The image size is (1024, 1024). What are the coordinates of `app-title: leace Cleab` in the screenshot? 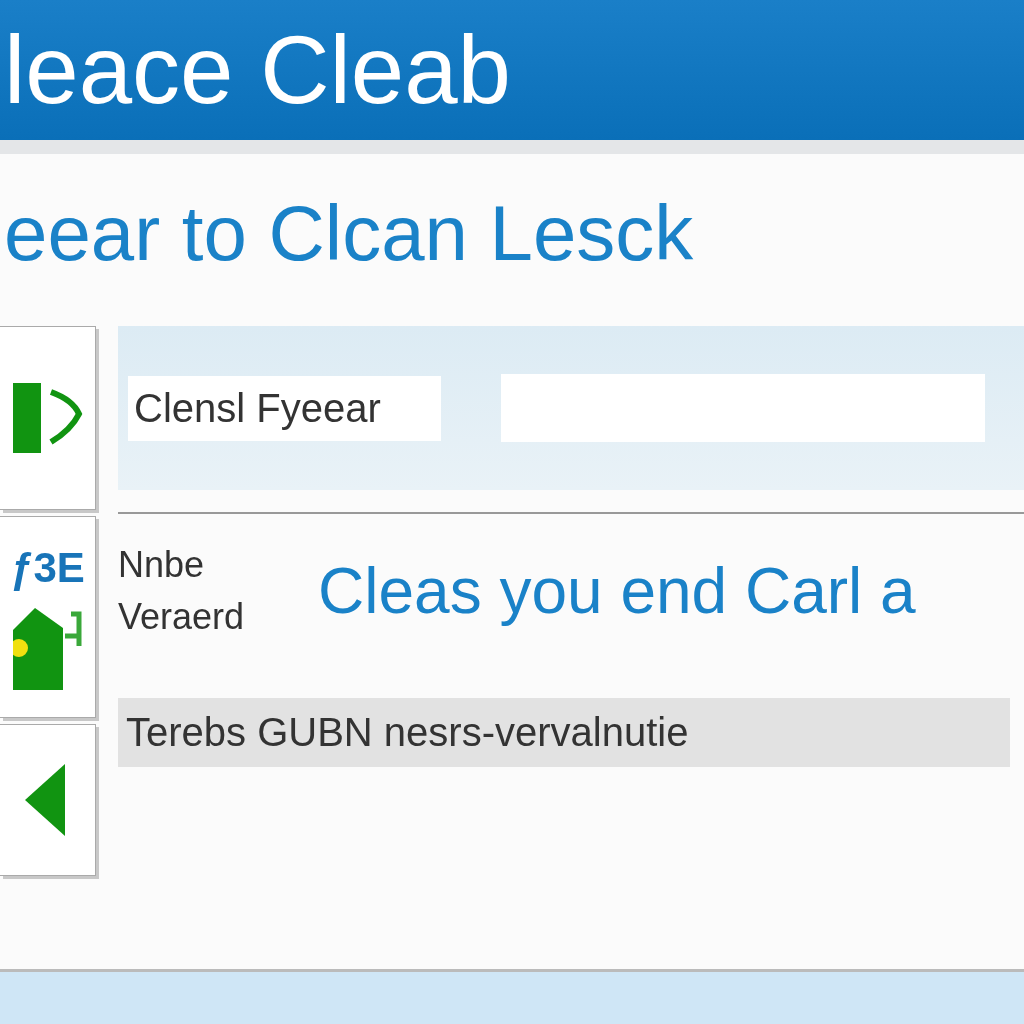 It's located at (257, 70).